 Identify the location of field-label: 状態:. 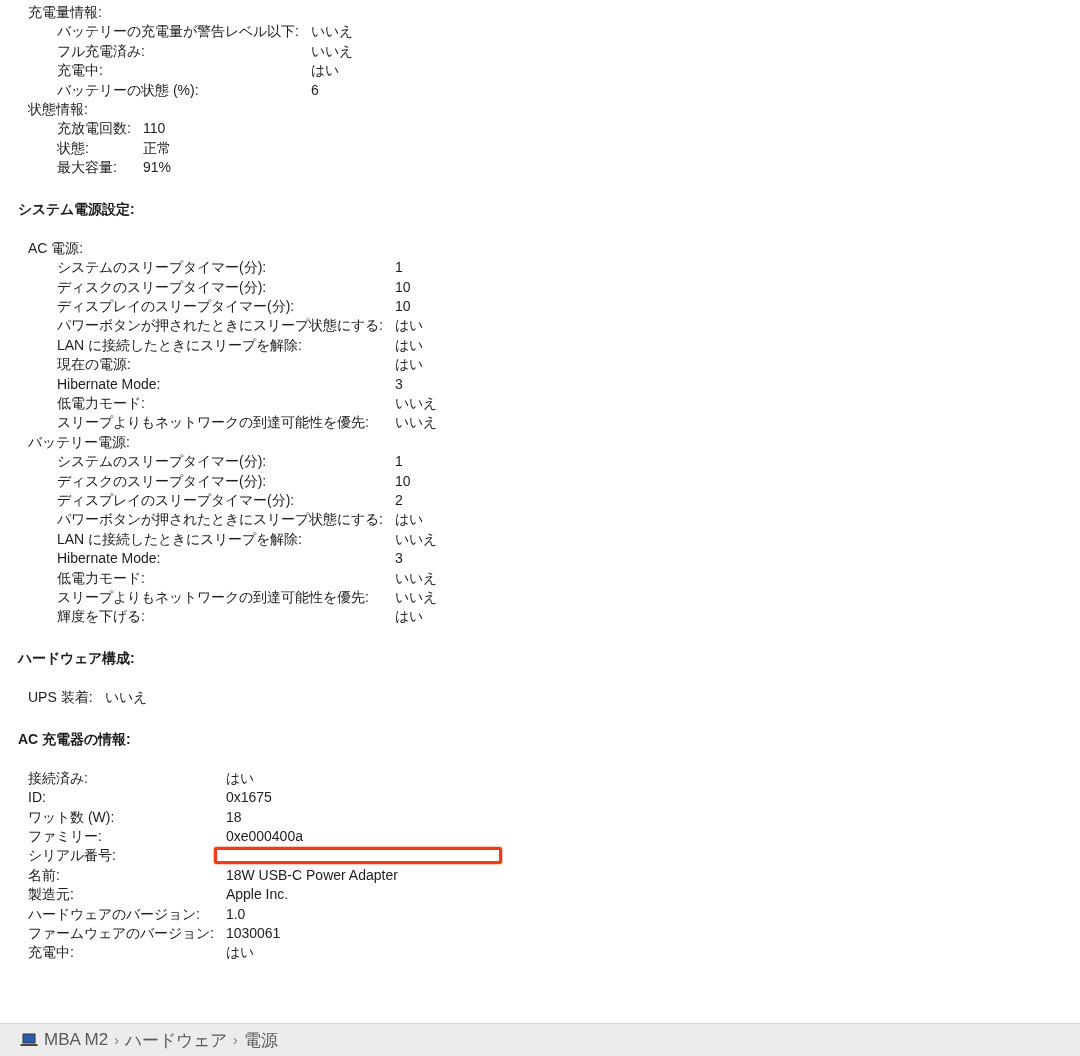
(73, 148).